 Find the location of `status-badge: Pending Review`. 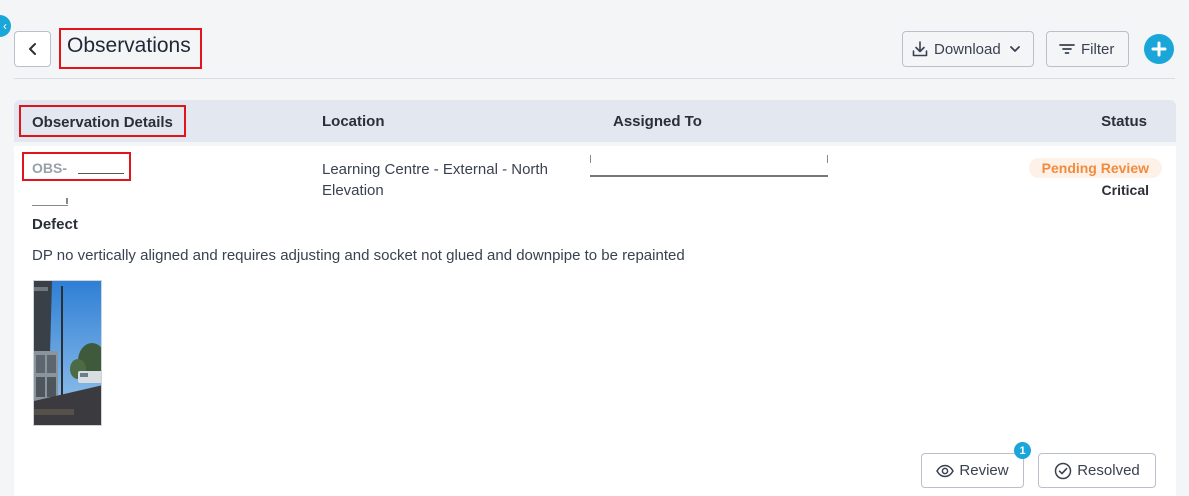

status-badge: Pending Review is located at coordinates (1095, 168).